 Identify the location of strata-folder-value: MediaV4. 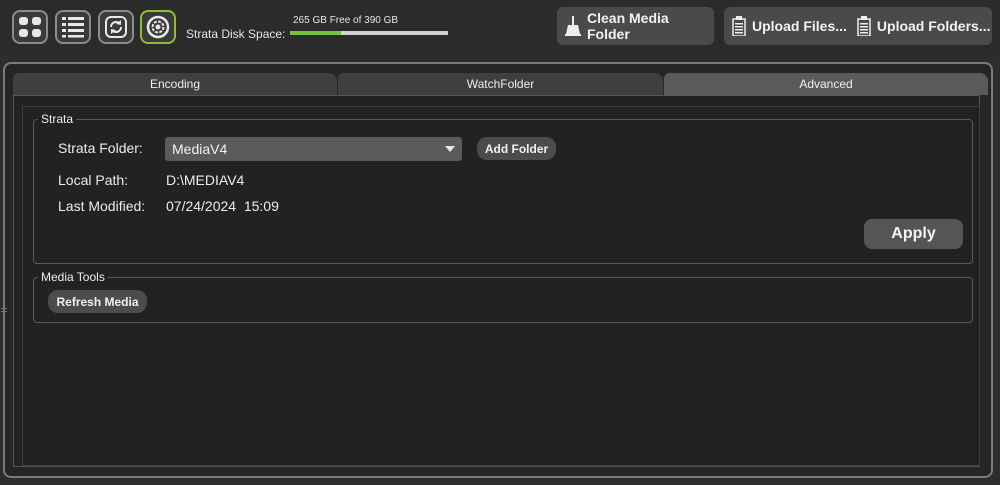
(200, 149).